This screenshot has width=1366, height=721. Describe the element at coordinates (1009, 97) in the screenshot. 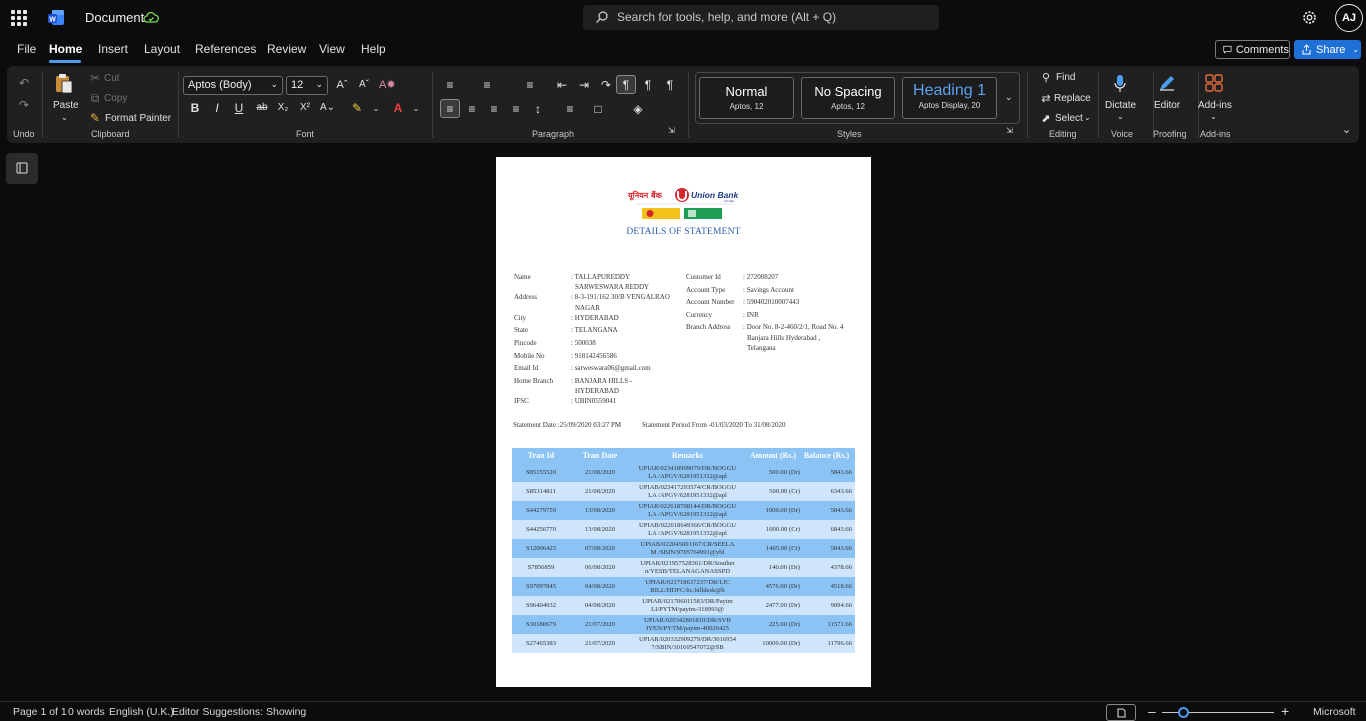

I see `styles-more-icon: ⌄` at that location.